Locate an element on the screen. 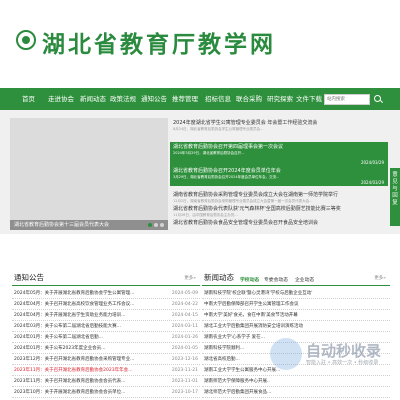  nav-item-downloads: 文件下载 is located at coordinates (309, 99).